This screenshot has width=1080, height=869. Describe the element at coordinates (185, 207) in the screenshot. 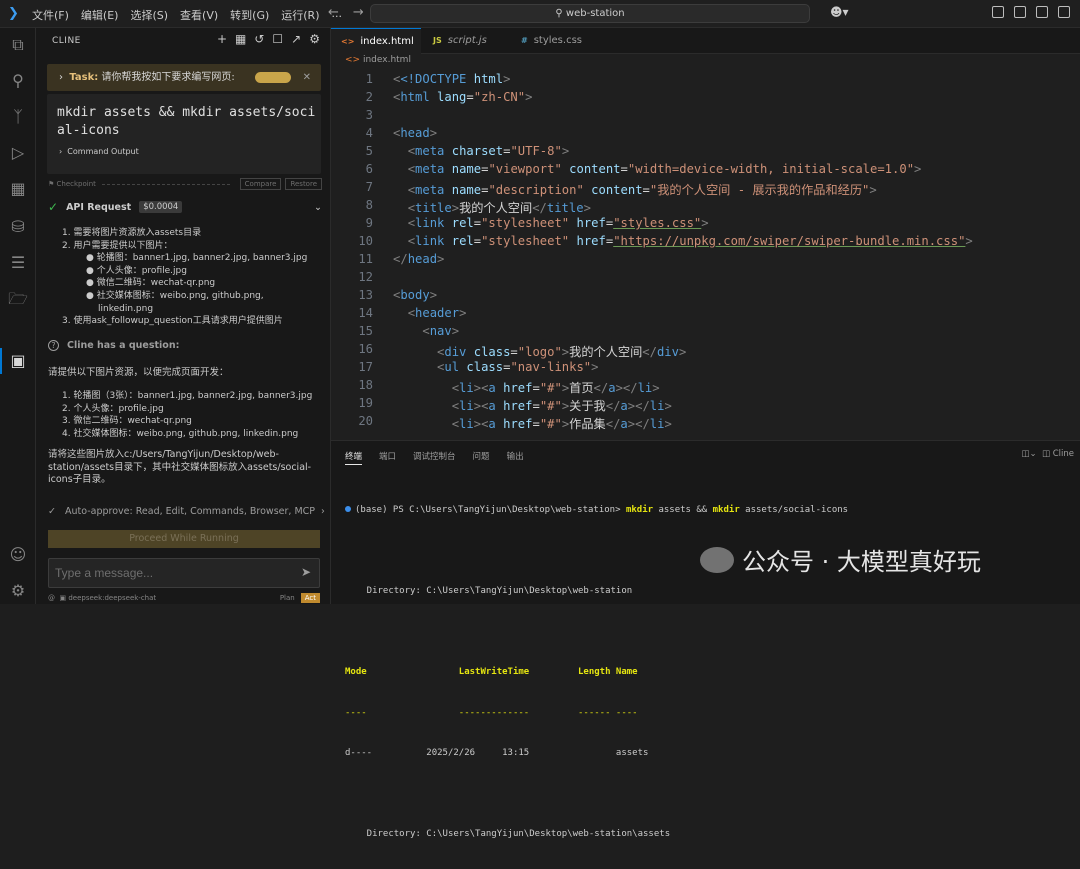

I see `api-request-row: ✓ API Request $0.0004 ⌄` at that location.